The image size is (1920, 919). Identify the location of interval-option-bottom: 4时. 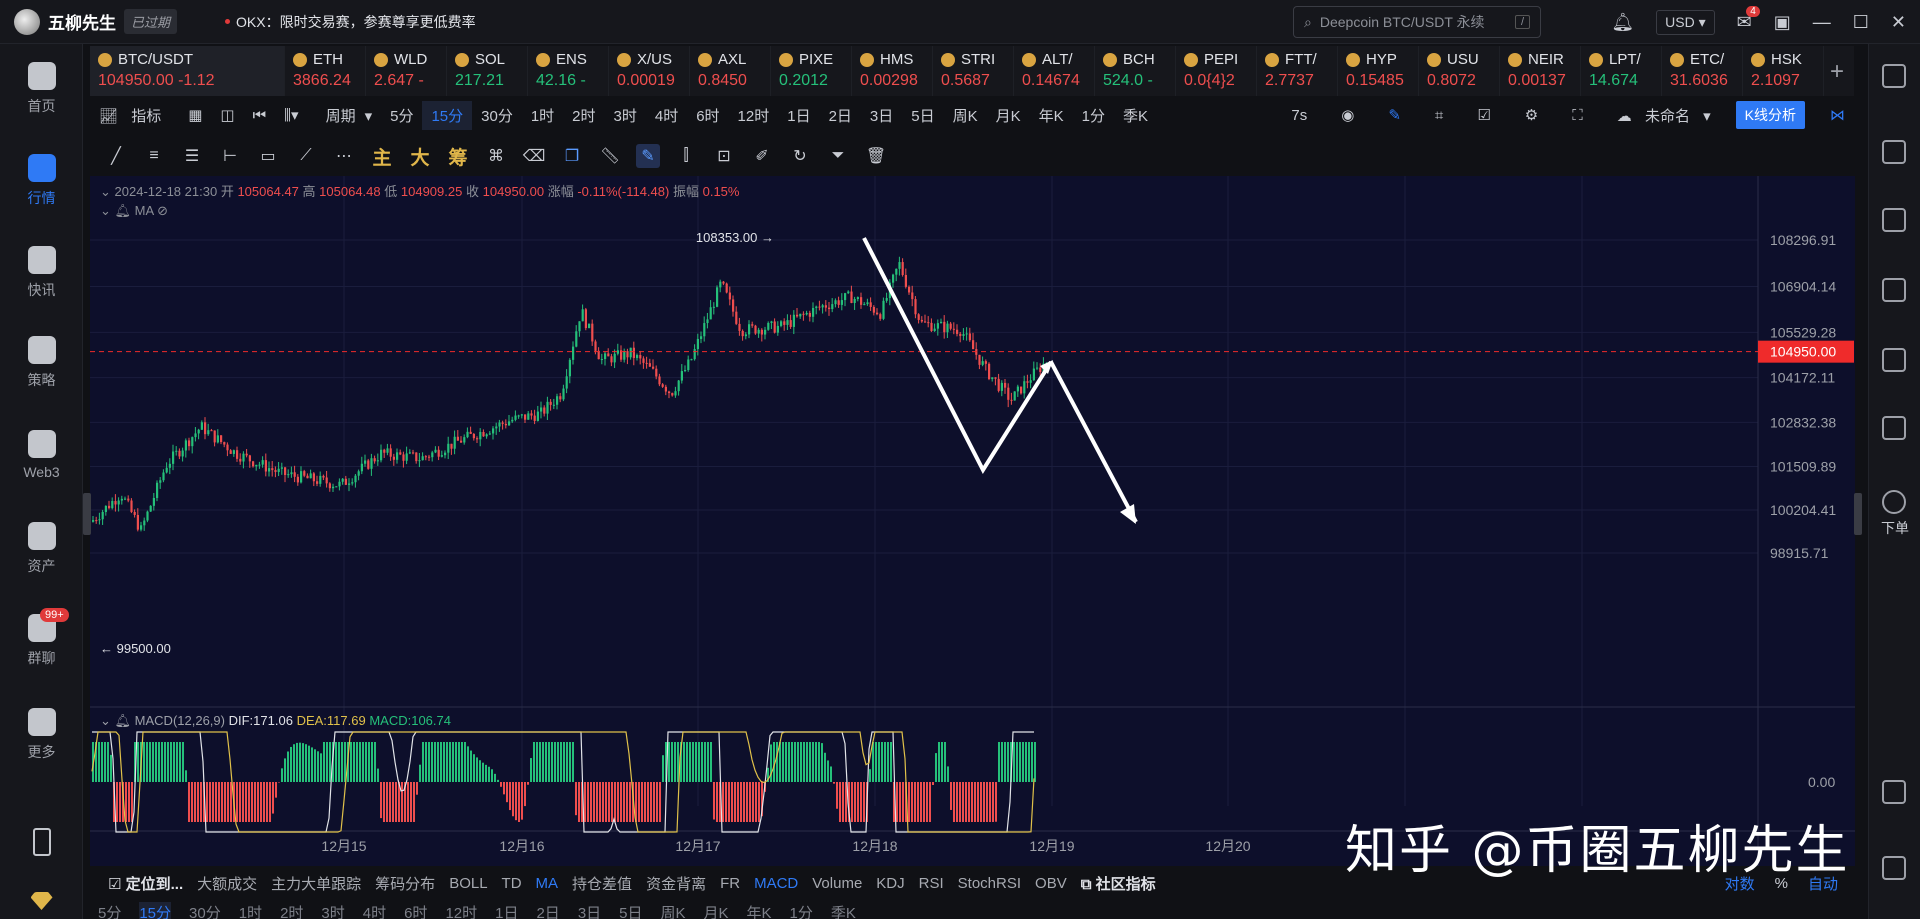
(374, 910).